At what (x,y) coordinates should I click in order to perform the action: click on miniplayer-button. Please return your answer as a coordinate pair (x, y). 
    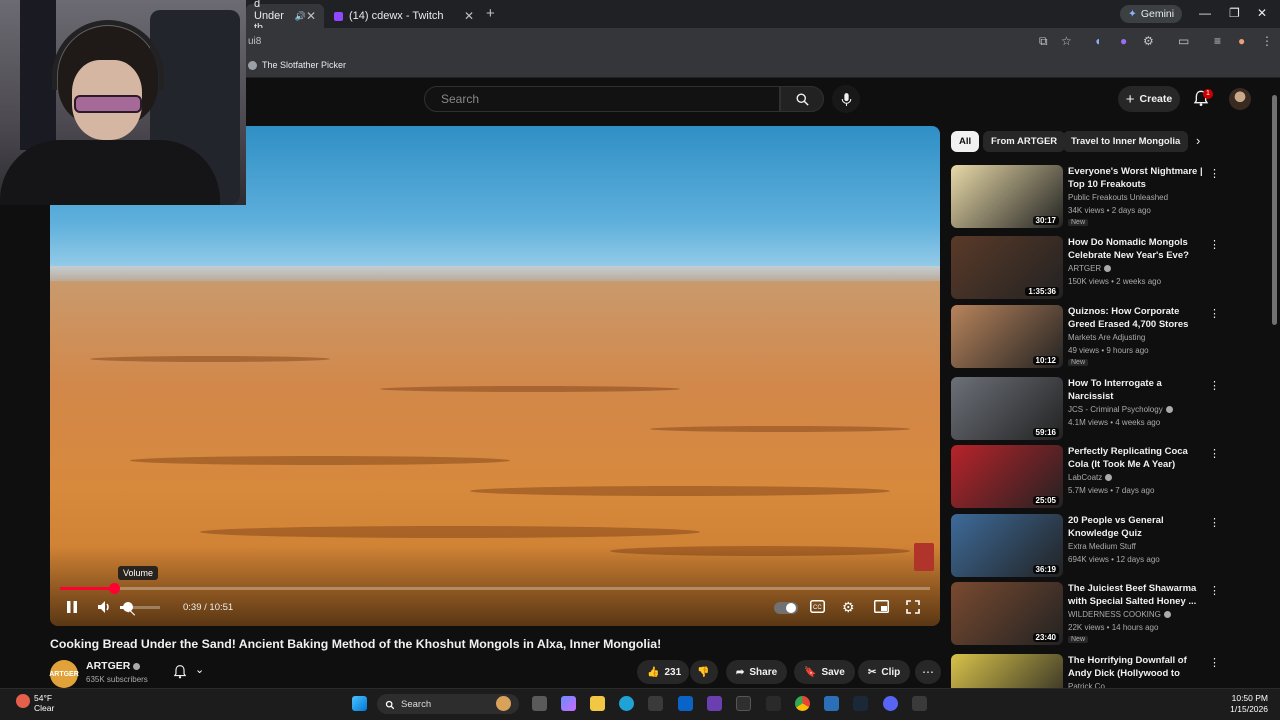
    Looking at the image, I should click on (881, 609).